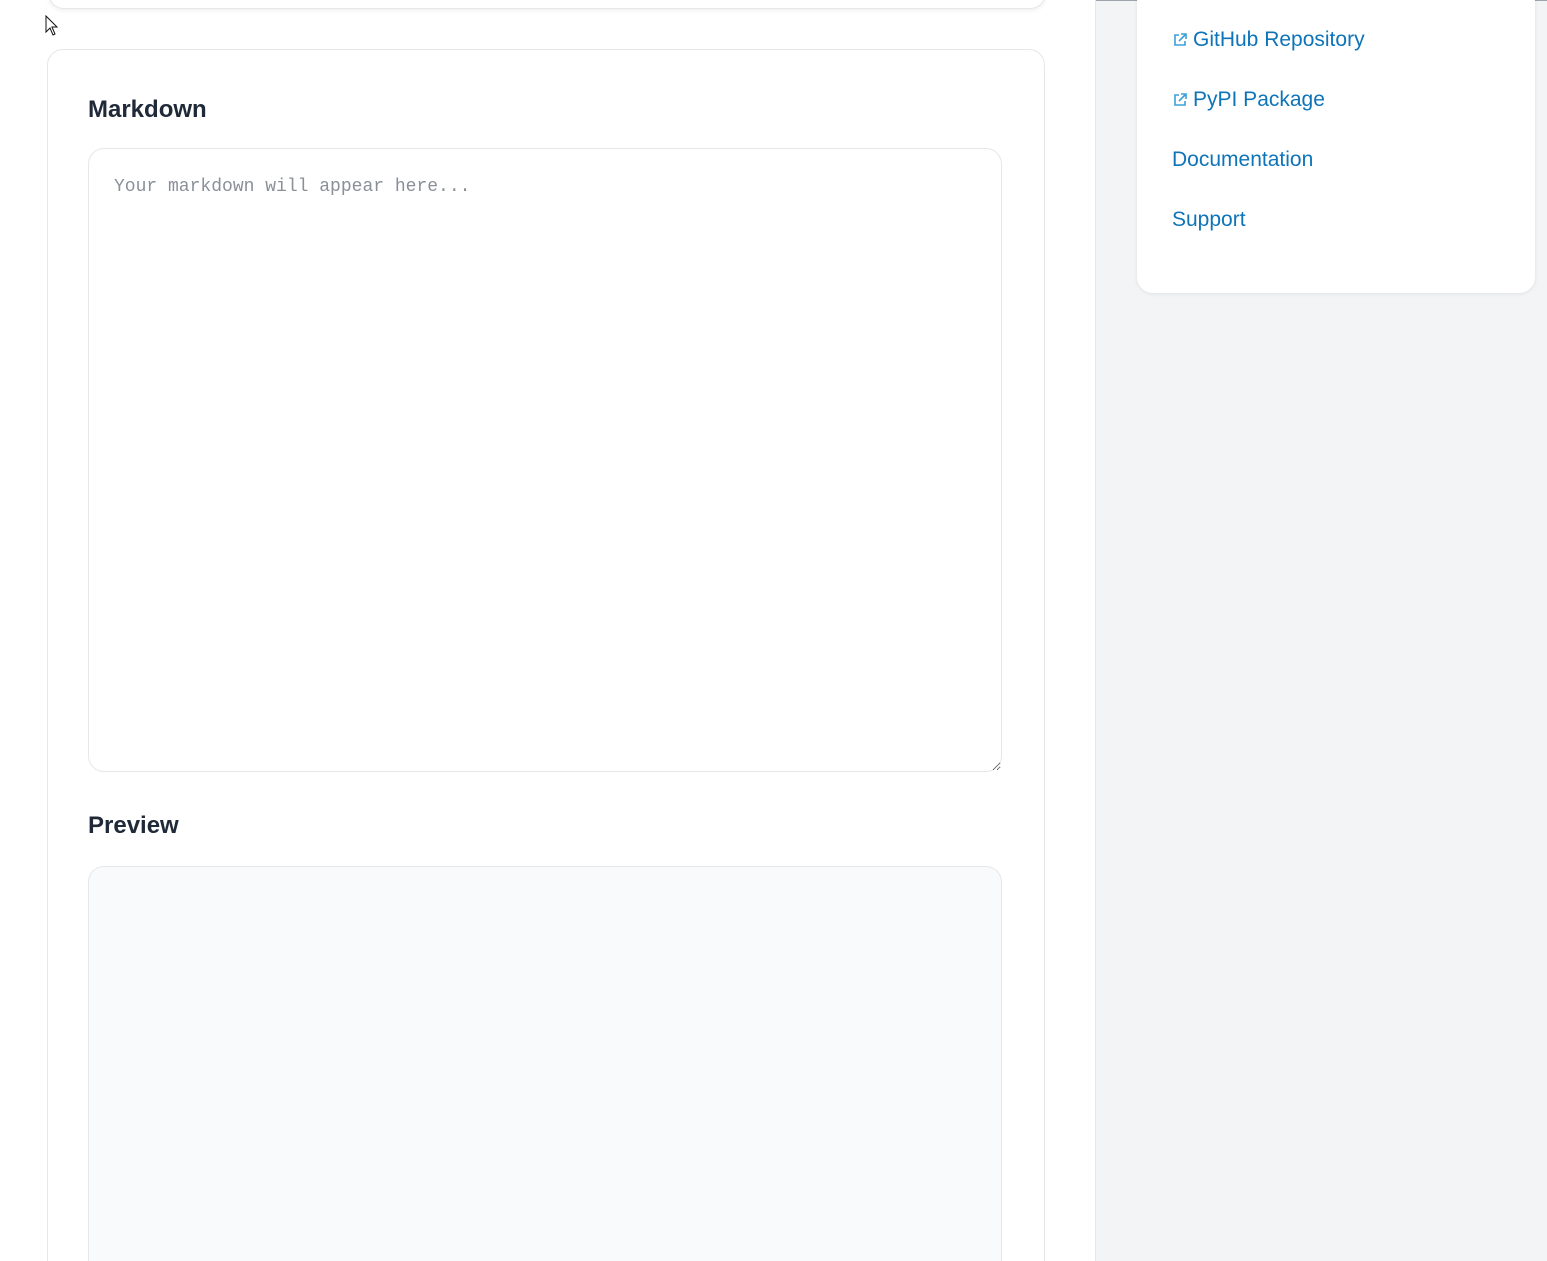 The height and width of the screenshot is (1261, 1547). What do you see at coordinates (547, 4) in the screenshot?
I see `previous-card` at bounding box center [547, 4].